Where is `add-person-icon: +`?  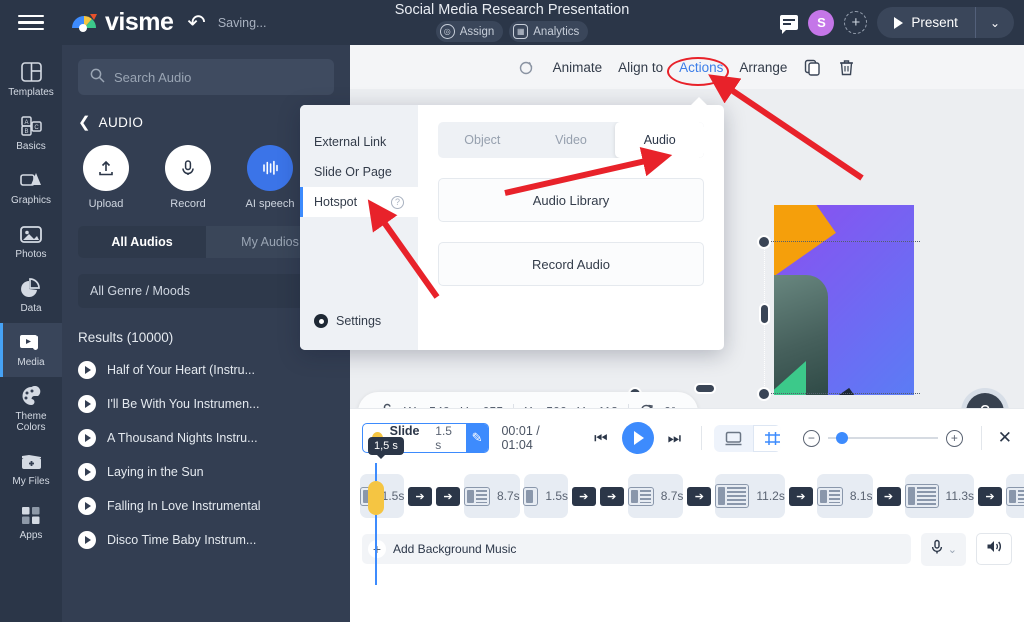 add-person-icon: + is located at coordinates (856, 22).